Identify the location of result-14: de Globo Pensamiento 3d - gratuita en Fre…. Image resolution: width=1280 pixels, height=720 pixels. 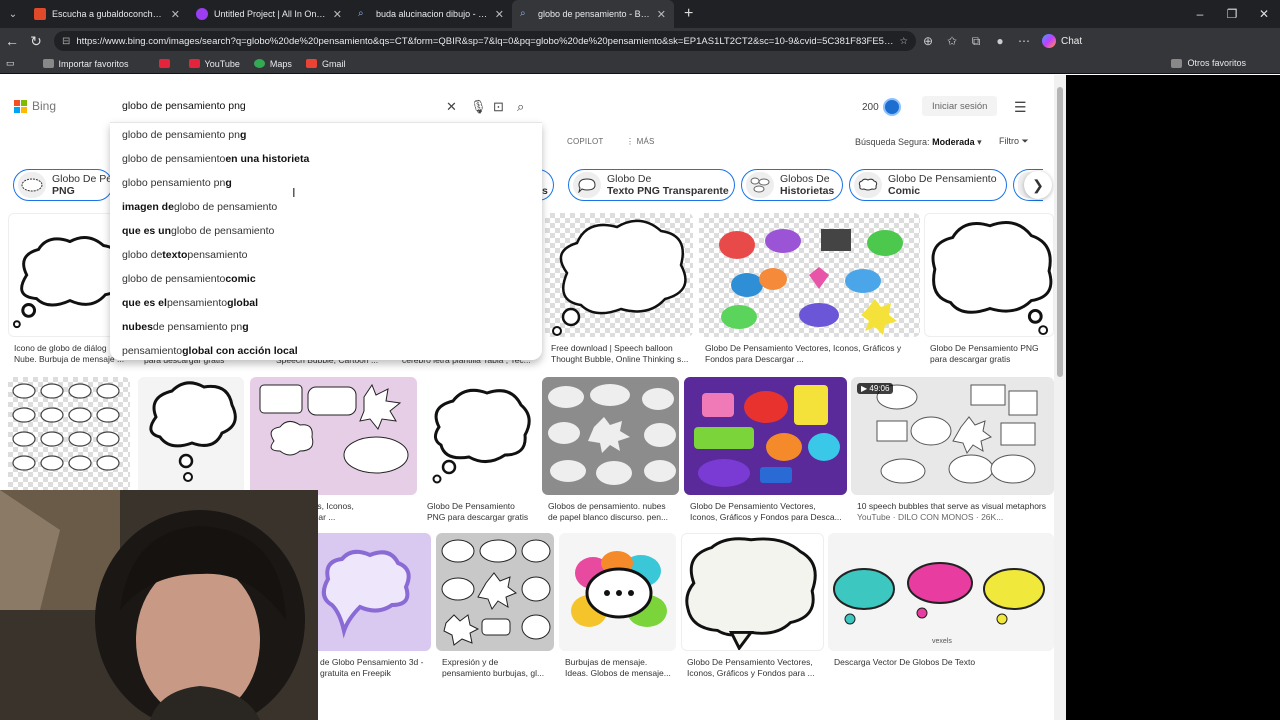
(374, 608).